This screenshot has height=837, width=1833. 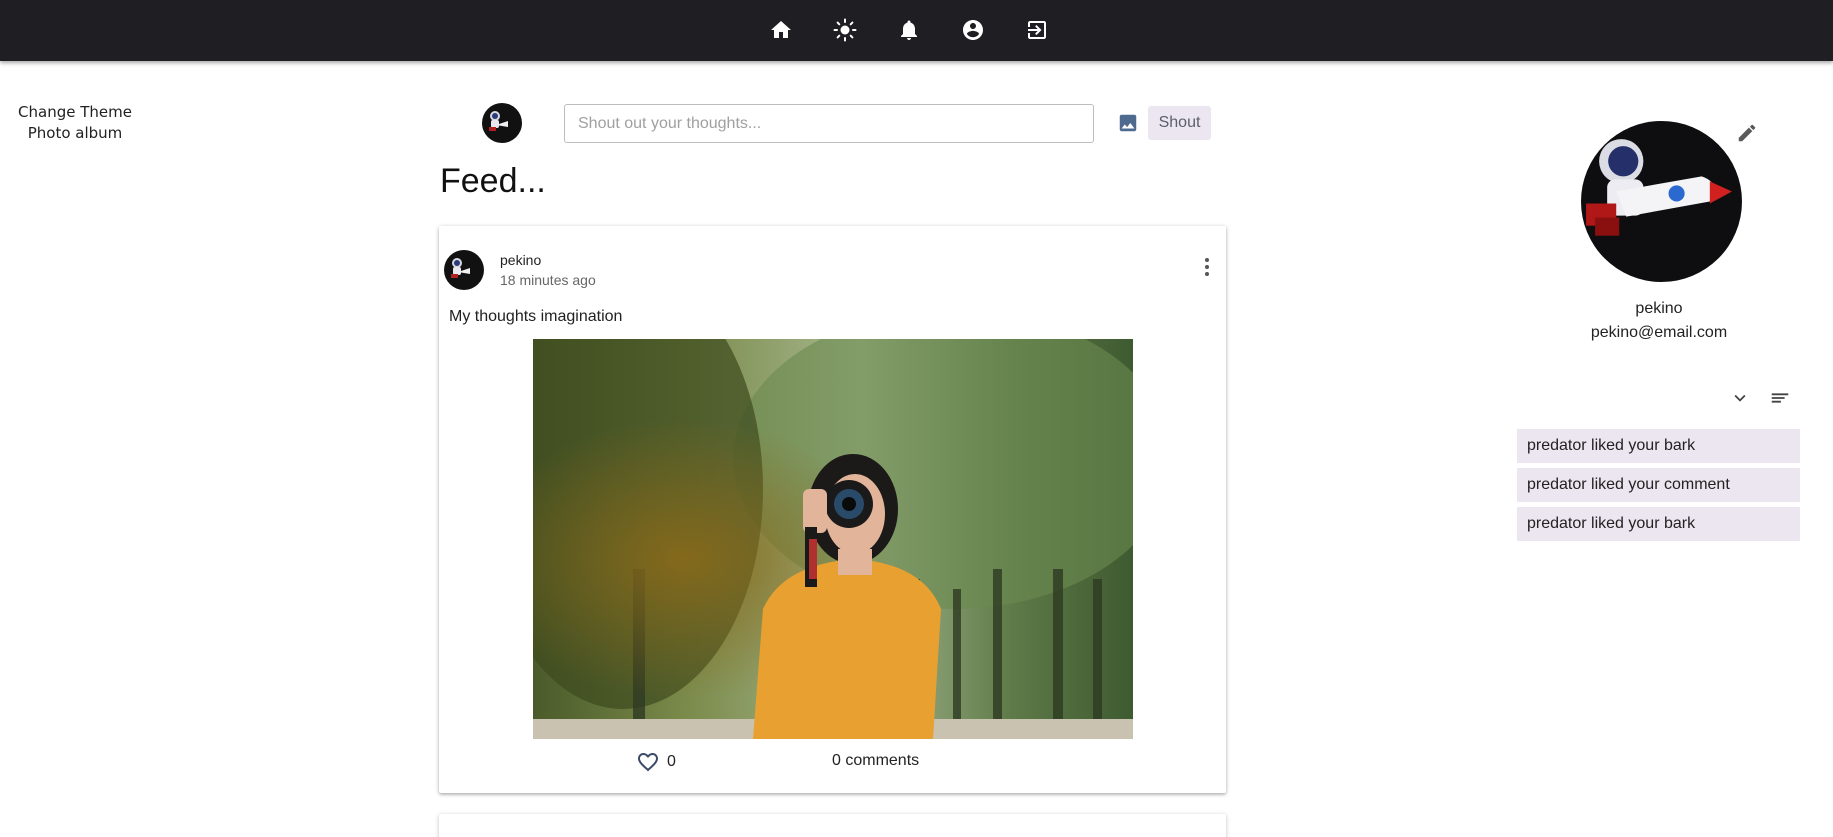 What do you see at coordinates (1740, 398) in the screenshot?
I see `chevron-down-icon` at bounding box center [1740, 398].